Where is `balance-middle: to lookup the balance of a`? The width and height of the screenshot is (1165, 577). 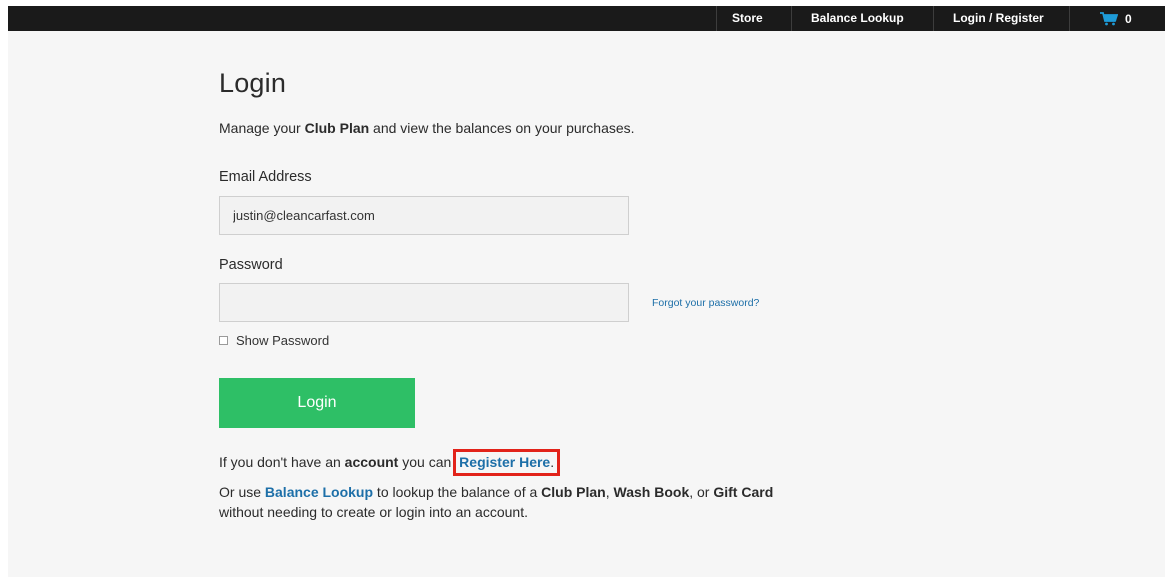 balance-middle: to lookup the balance of a is located at coordinates (457, 492).